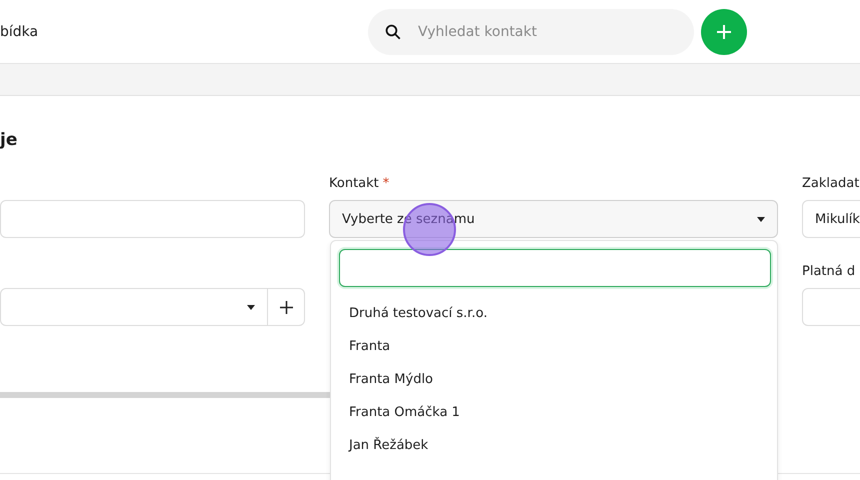  What do you see at coordinates (829, 272) in the screenshot?
I see `field-label: Platná d` at bounding box center [829, 272].